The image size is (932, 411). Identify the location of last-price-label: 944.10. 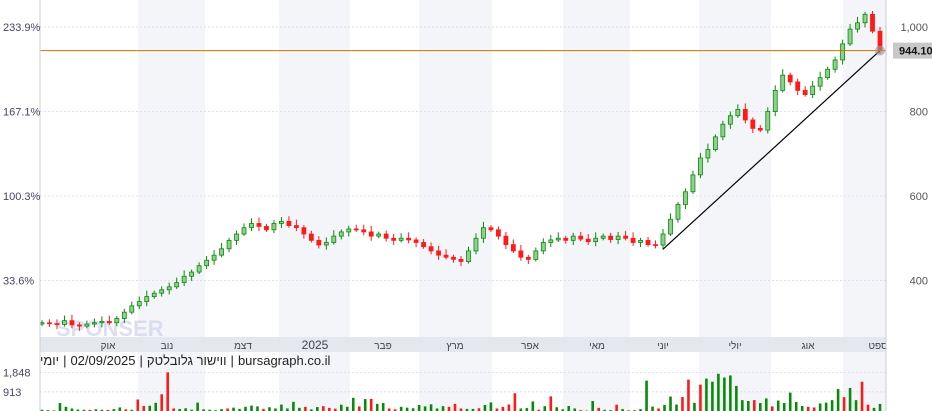
(915, 52).